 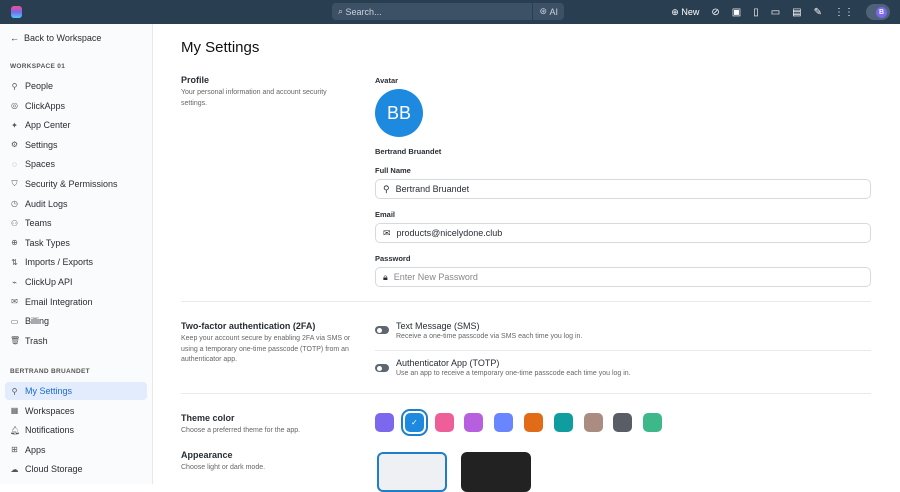 What do you see at coordinates (16, 12) in the screenshot?
I see `clickup-logo` at bounding box center [16, 12].